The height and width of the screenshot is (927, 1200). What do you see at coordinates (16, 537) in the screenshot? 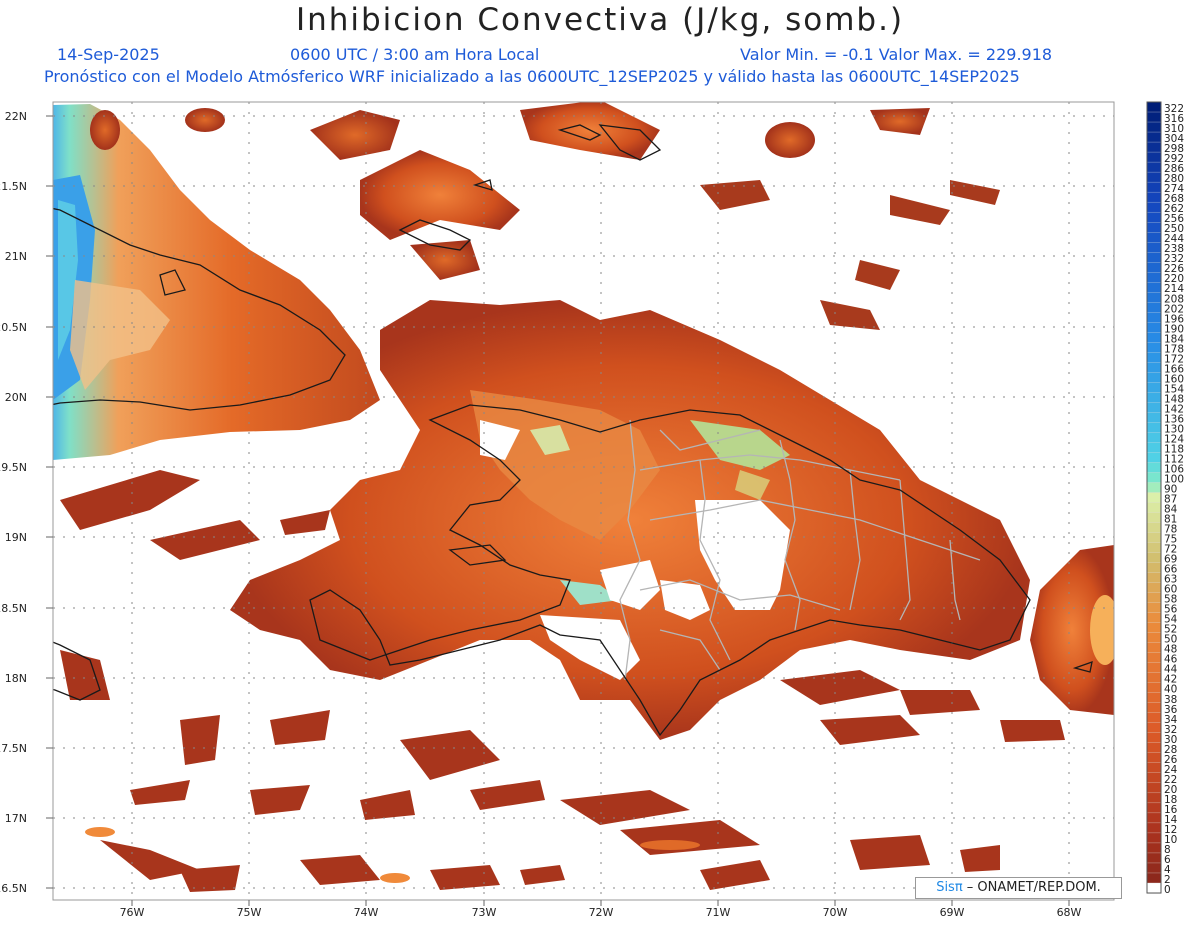
I see `lat-label: 19N` at bounding box center [16, 537].